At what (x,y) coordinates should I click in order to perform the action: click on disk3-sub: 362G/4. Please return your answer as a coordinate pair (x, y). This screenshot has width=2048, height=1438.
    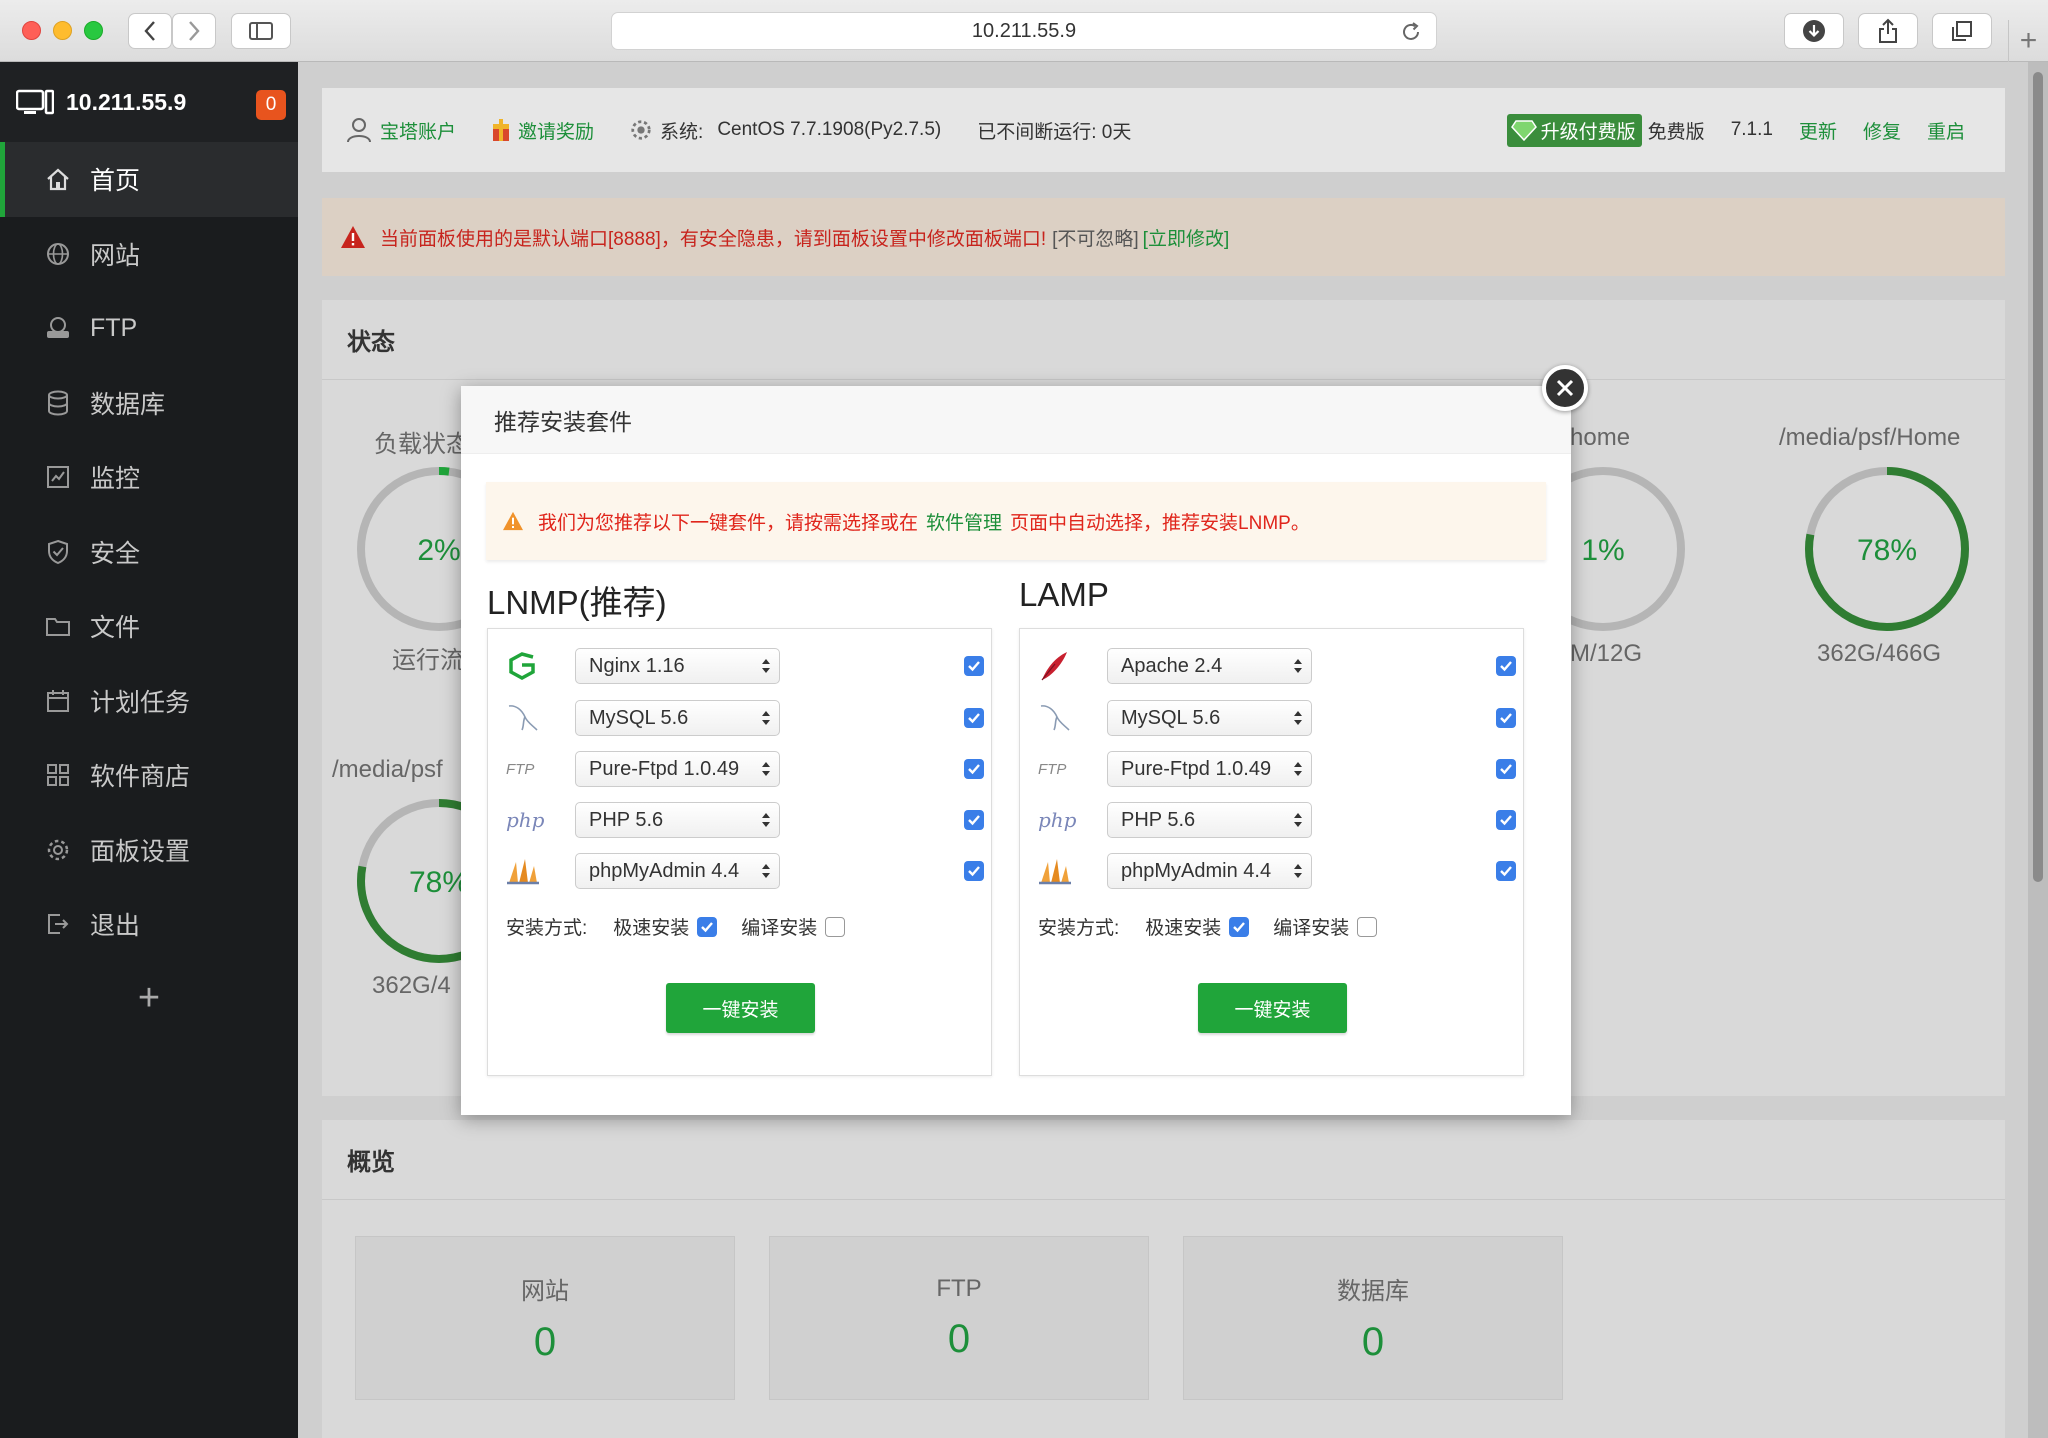
    Looking at the image, I should click on (411, 985).